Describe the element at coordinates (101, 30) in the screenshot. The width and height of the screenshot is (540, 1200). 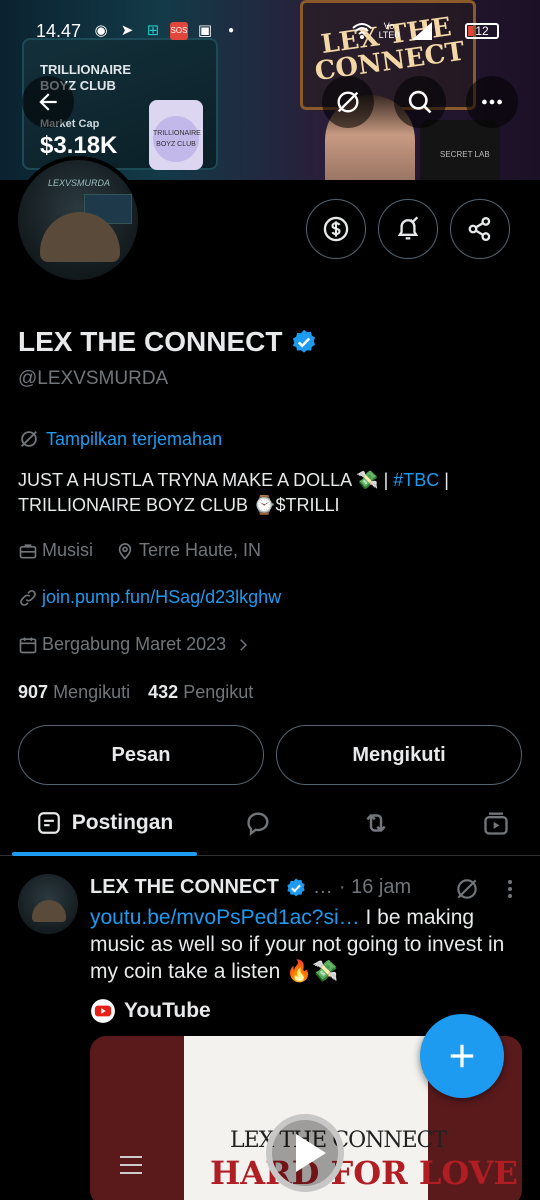
I see `whatsapp-icon: ◉` at that location.